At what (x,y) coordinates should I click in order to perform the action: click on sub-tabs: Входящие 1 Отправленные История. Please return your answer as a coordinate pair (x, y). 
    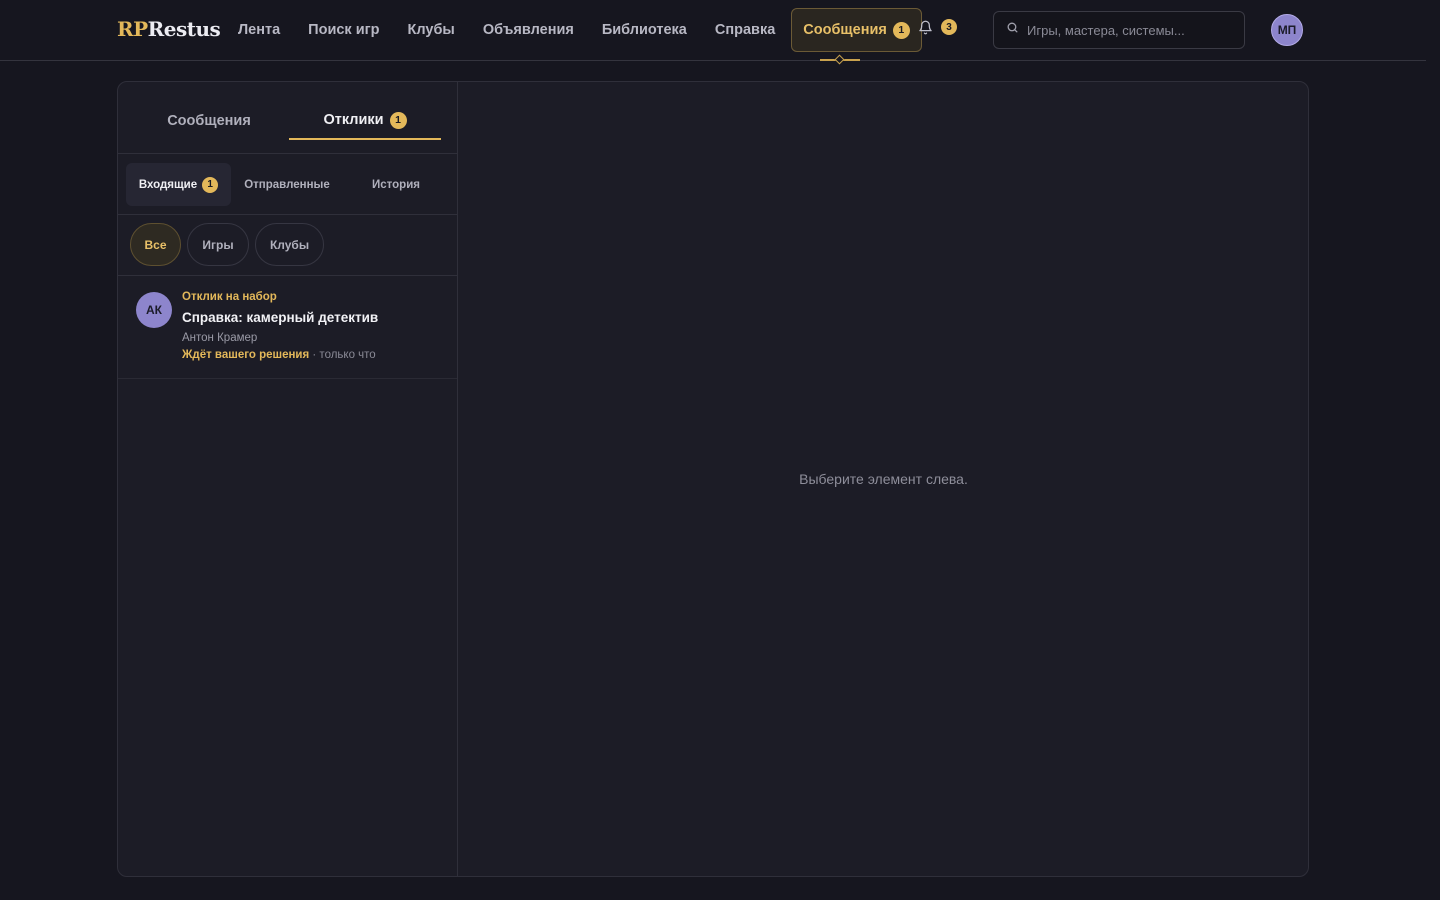
    Looking at the image, I should click on (287, 184).